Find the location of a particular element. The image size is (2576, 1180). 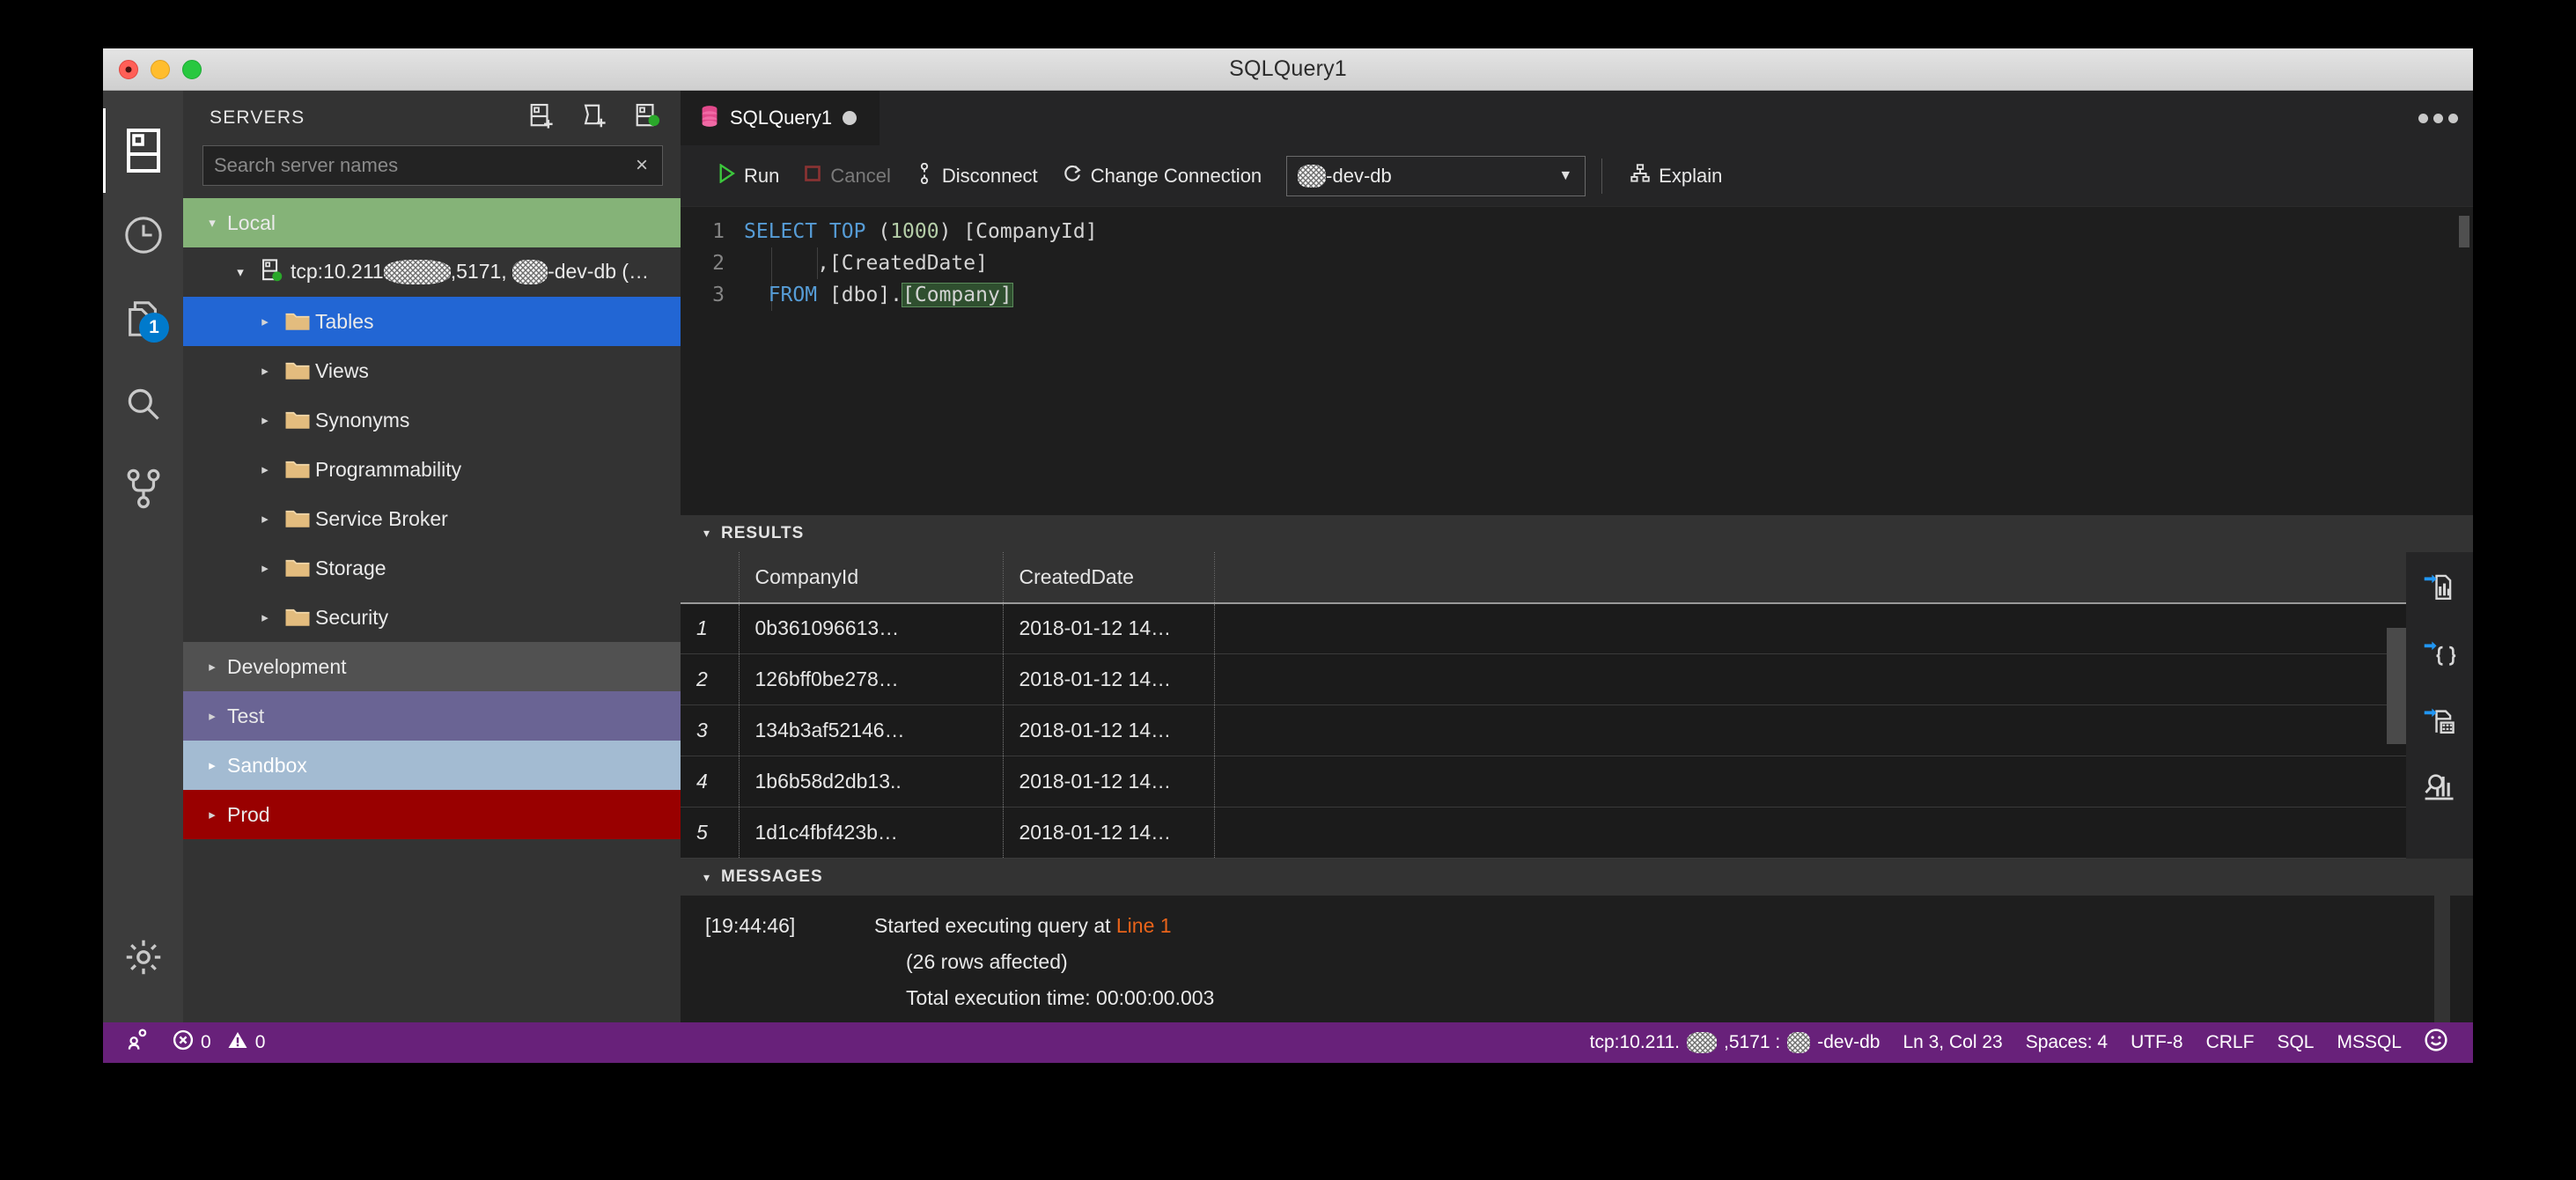

editor-scrollbar is located at coordinates (2464, 231).